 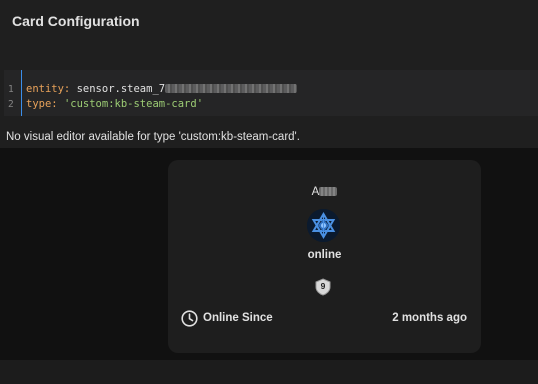 What do you see at coordinates (189, 318) in the screenshot?
I see `clock-icon` at bounding box center [189, 318].